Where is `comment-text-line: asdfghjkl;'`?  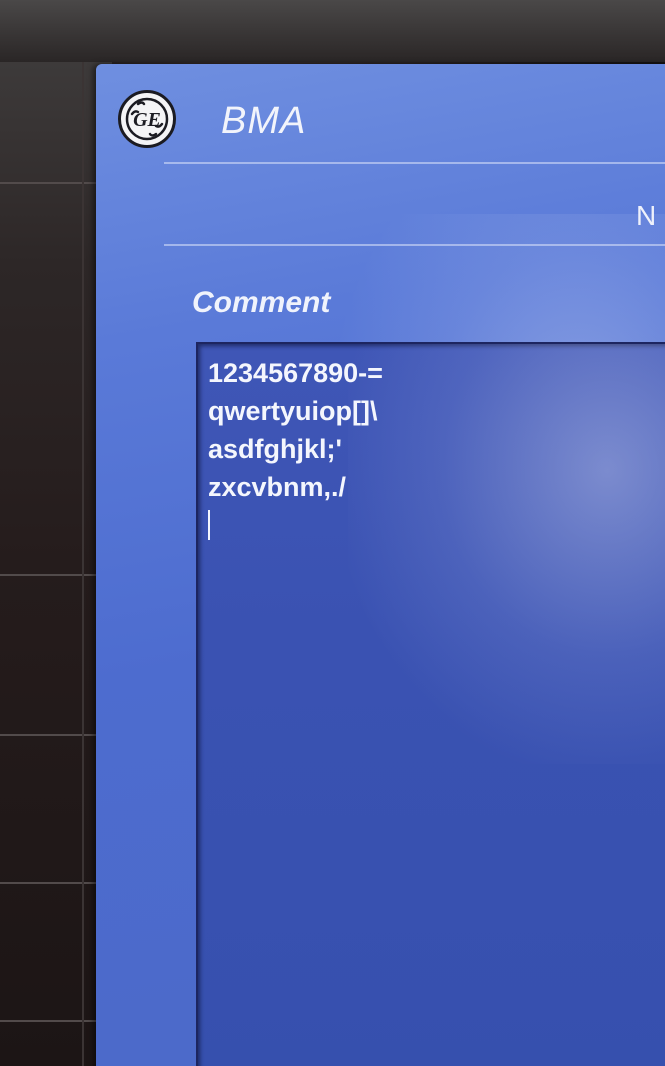 comment-text-line: asdfghjkl;' is located at coordinates (275, 449).